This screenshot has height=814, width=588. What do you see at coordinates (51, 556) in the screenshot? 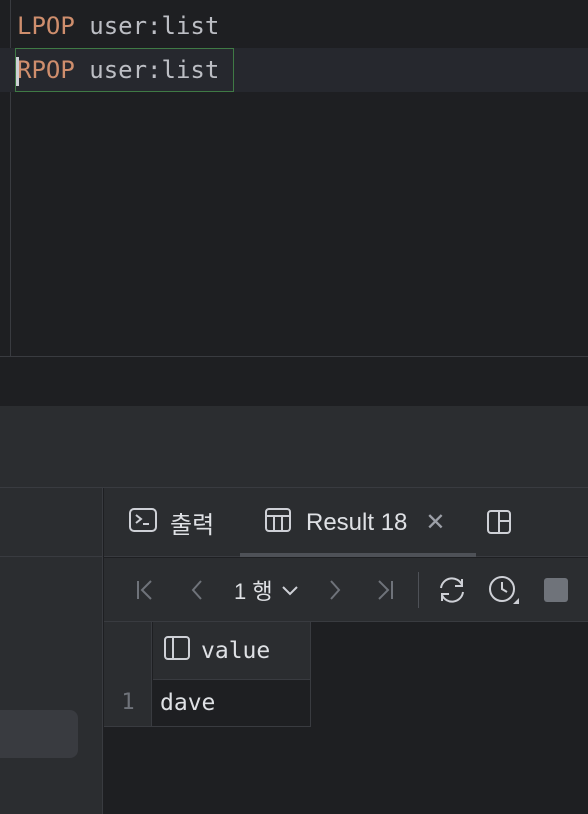
I see `left-divider` at bounding box center [51, 556].